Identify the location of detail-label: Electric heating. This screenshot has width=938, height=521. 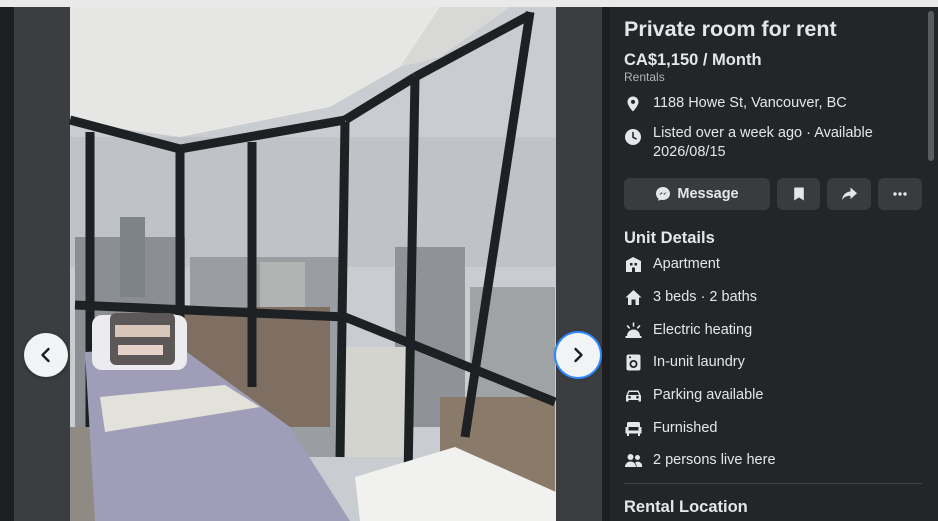
(703, 330).